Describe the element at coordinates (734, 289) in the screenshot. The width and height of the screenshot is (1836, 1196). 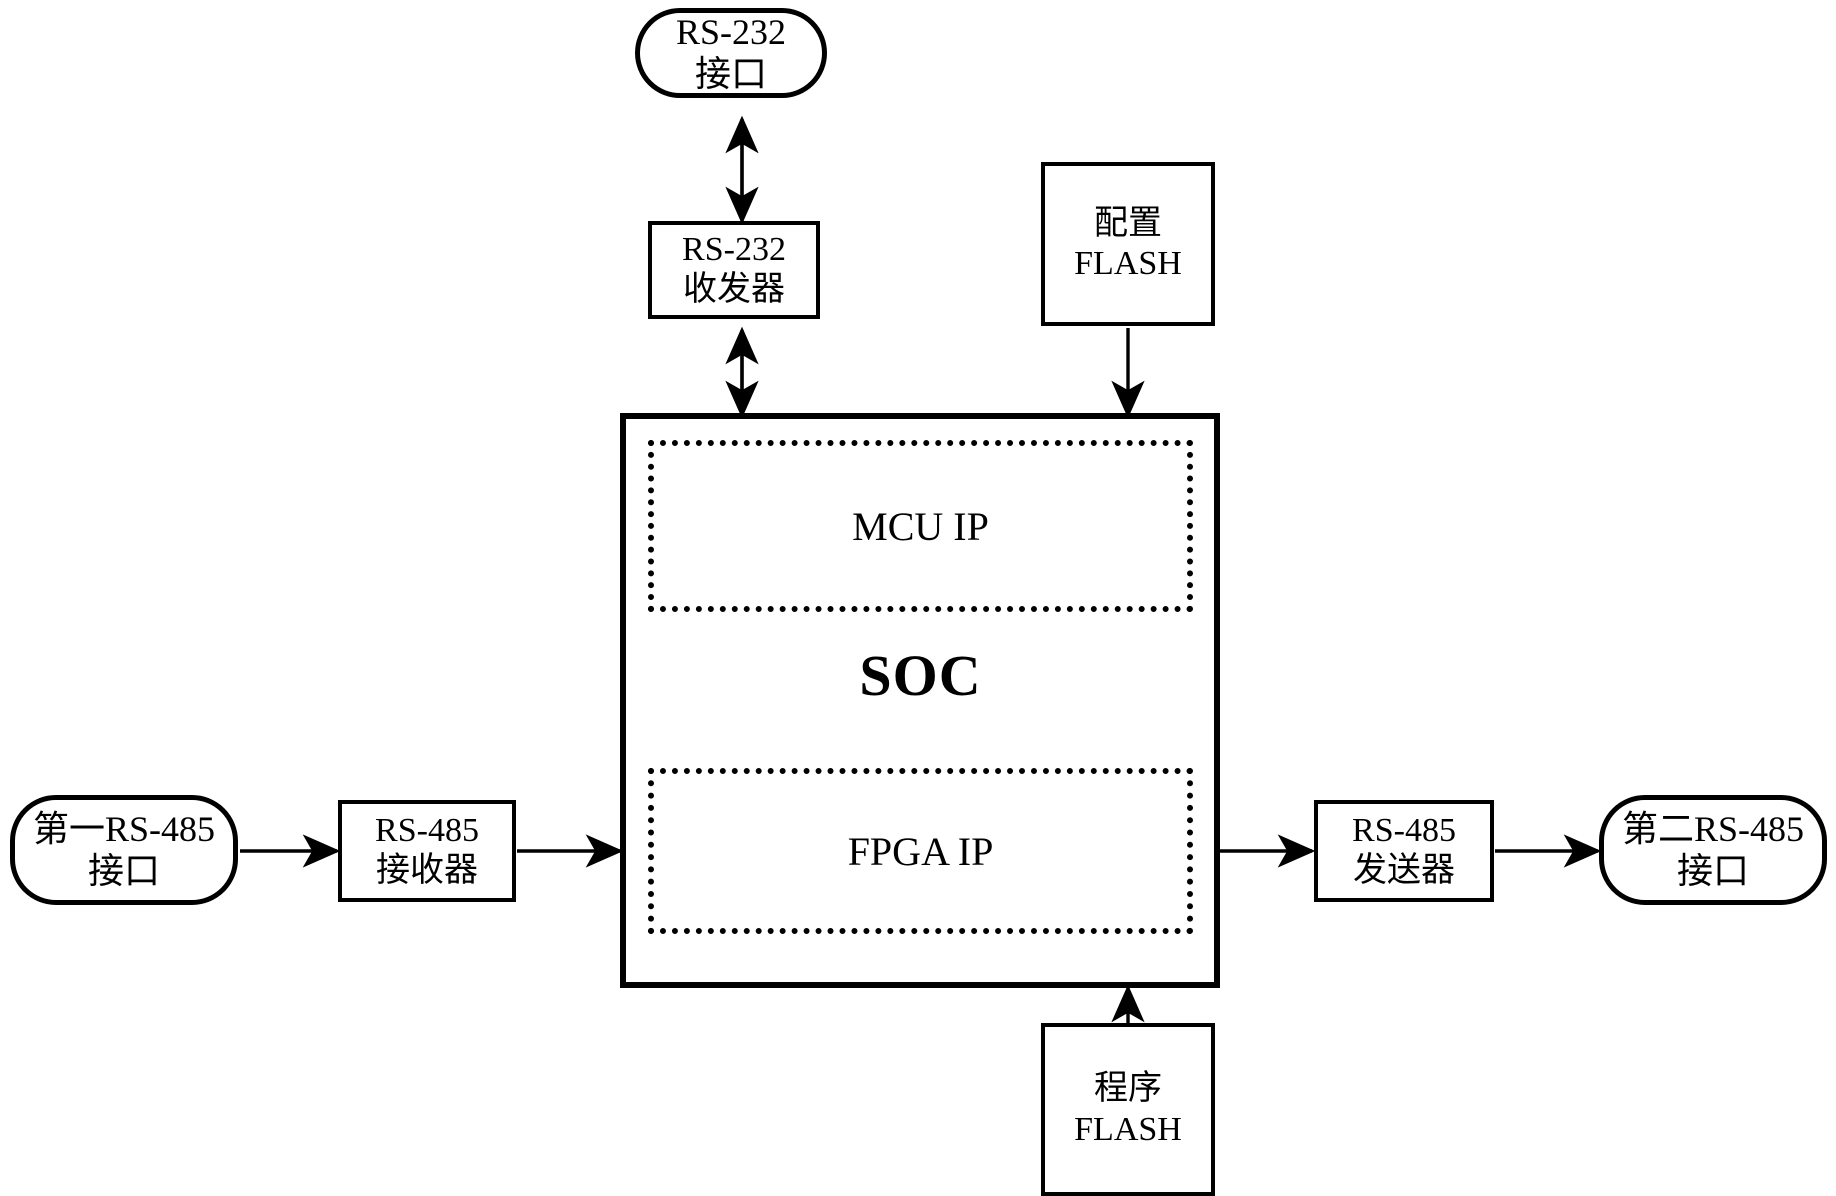
I see `rs232-transceiver-line2: 收发器` at that location.